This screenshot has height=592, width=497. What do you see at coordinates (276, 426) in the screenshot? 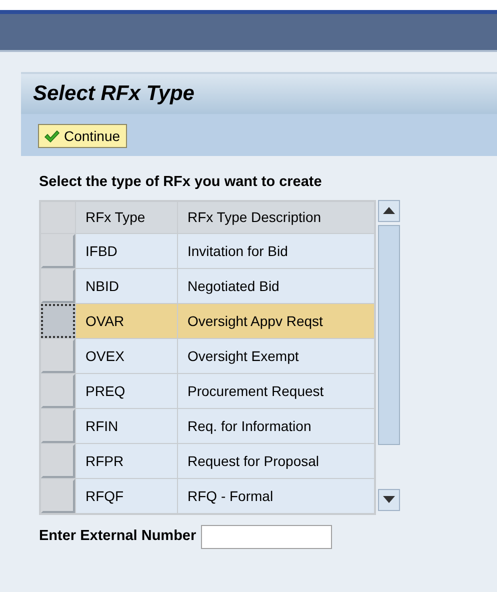
I see `table-cell: Req. for Information` at bounding box center [276, 426].